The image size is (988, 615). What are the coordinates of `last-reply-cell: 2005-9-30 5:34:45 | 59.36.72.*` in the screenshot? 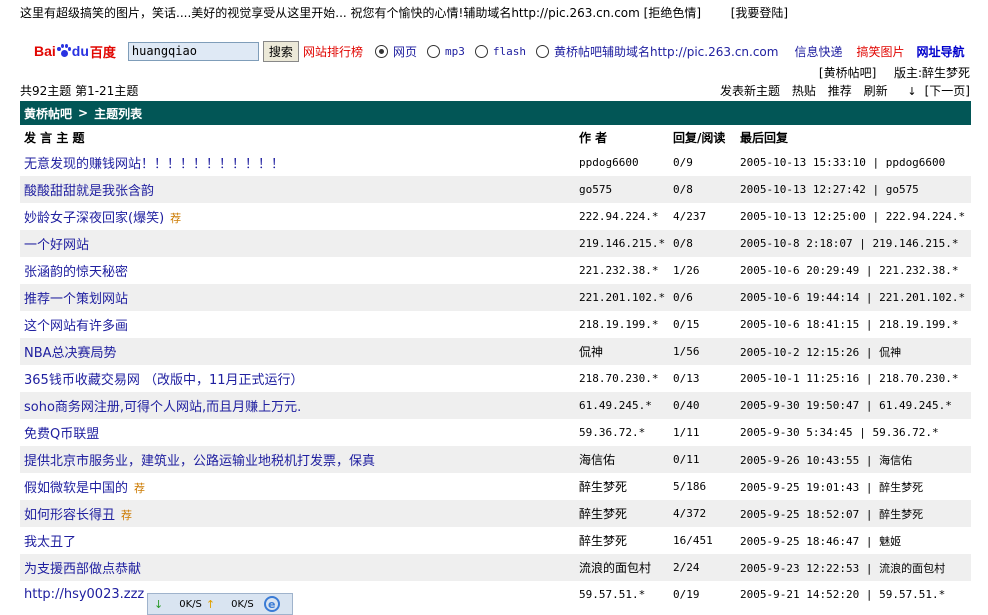 It's located at (853, 432).